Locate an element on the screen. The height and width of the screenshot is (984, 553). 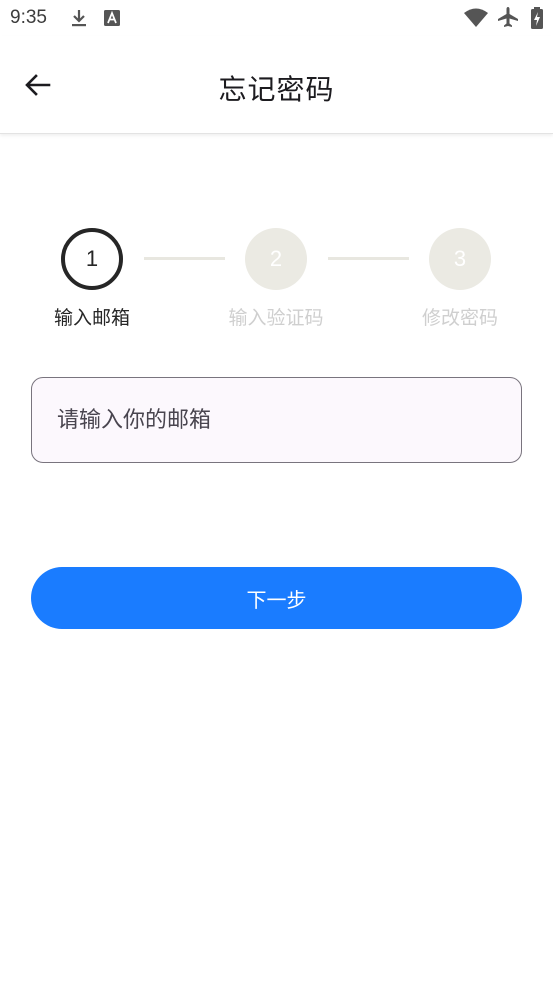
app-bar: 忘记密码 is located at coordinates (276, 85).